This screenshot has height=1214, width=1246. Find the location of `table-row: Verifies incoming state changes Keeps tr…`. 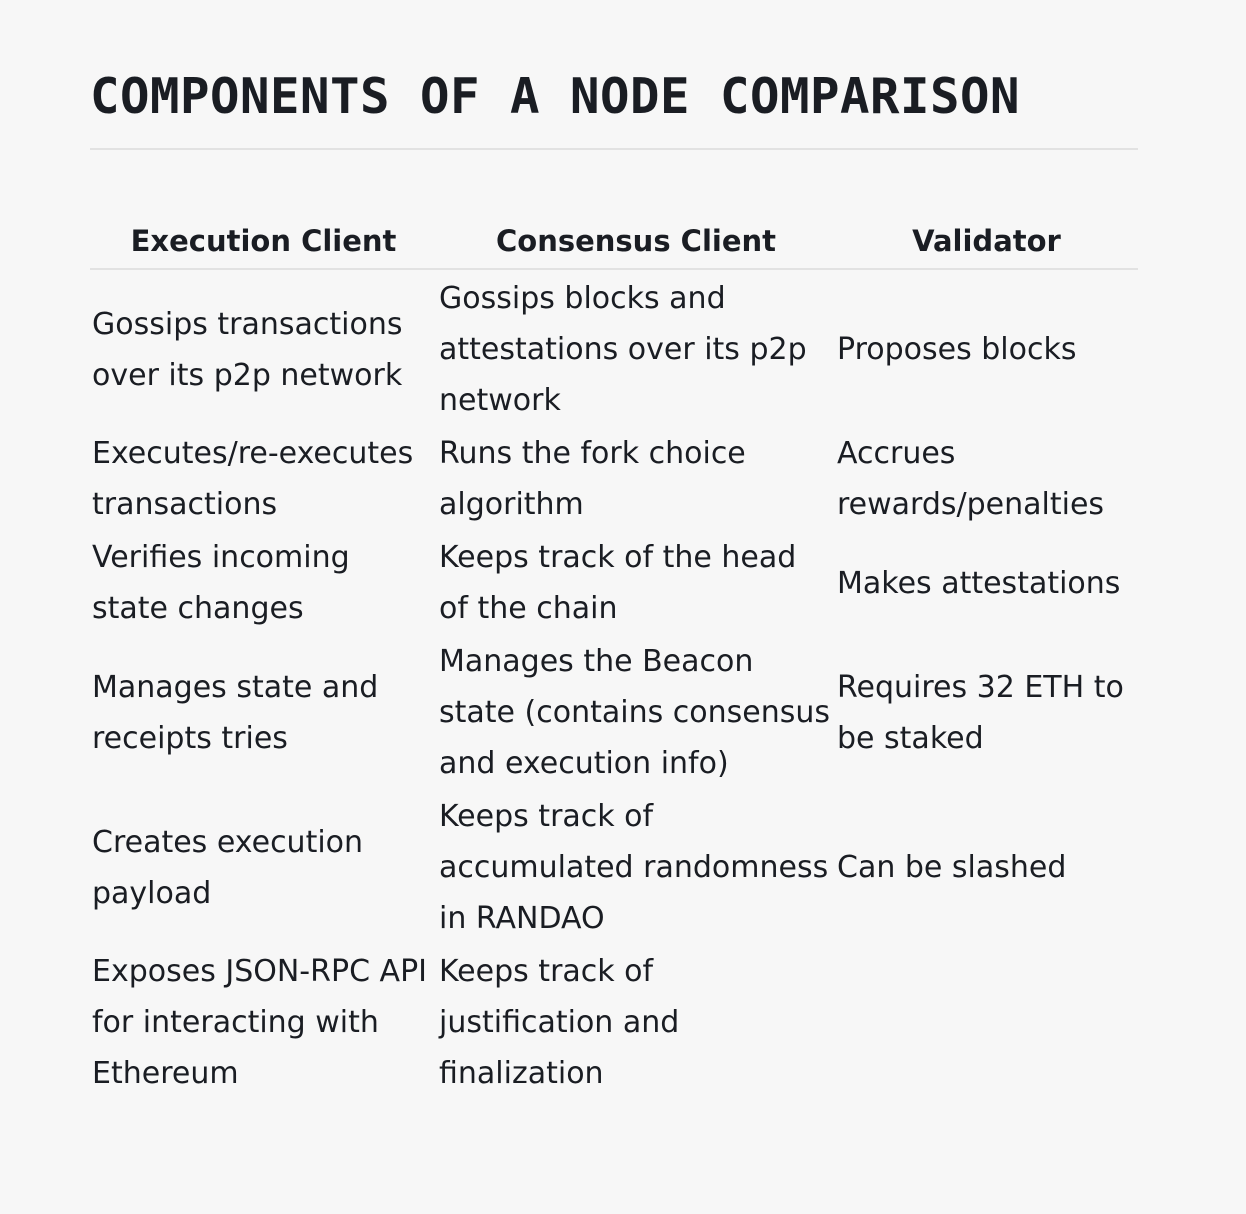

table-row: Verifies incoming state changes Keeps tr… is located at coordinates (614, 582).